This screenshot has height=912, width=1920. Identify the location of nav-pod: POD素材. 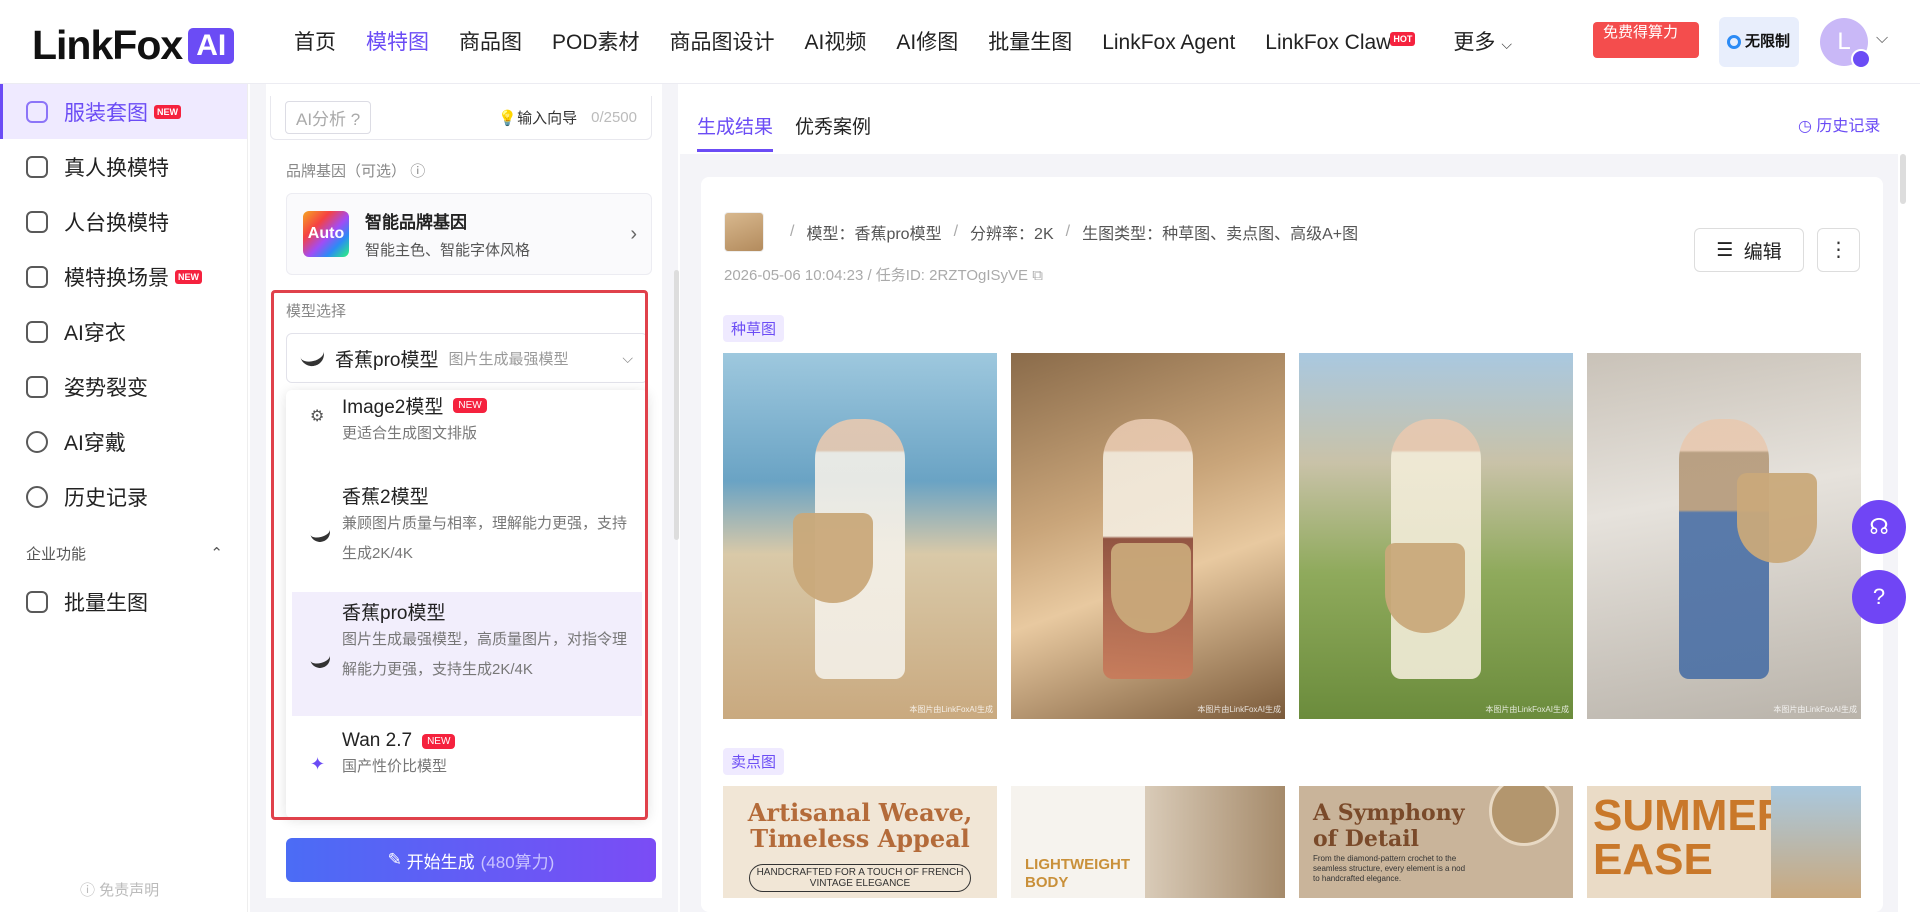
(596, 43).